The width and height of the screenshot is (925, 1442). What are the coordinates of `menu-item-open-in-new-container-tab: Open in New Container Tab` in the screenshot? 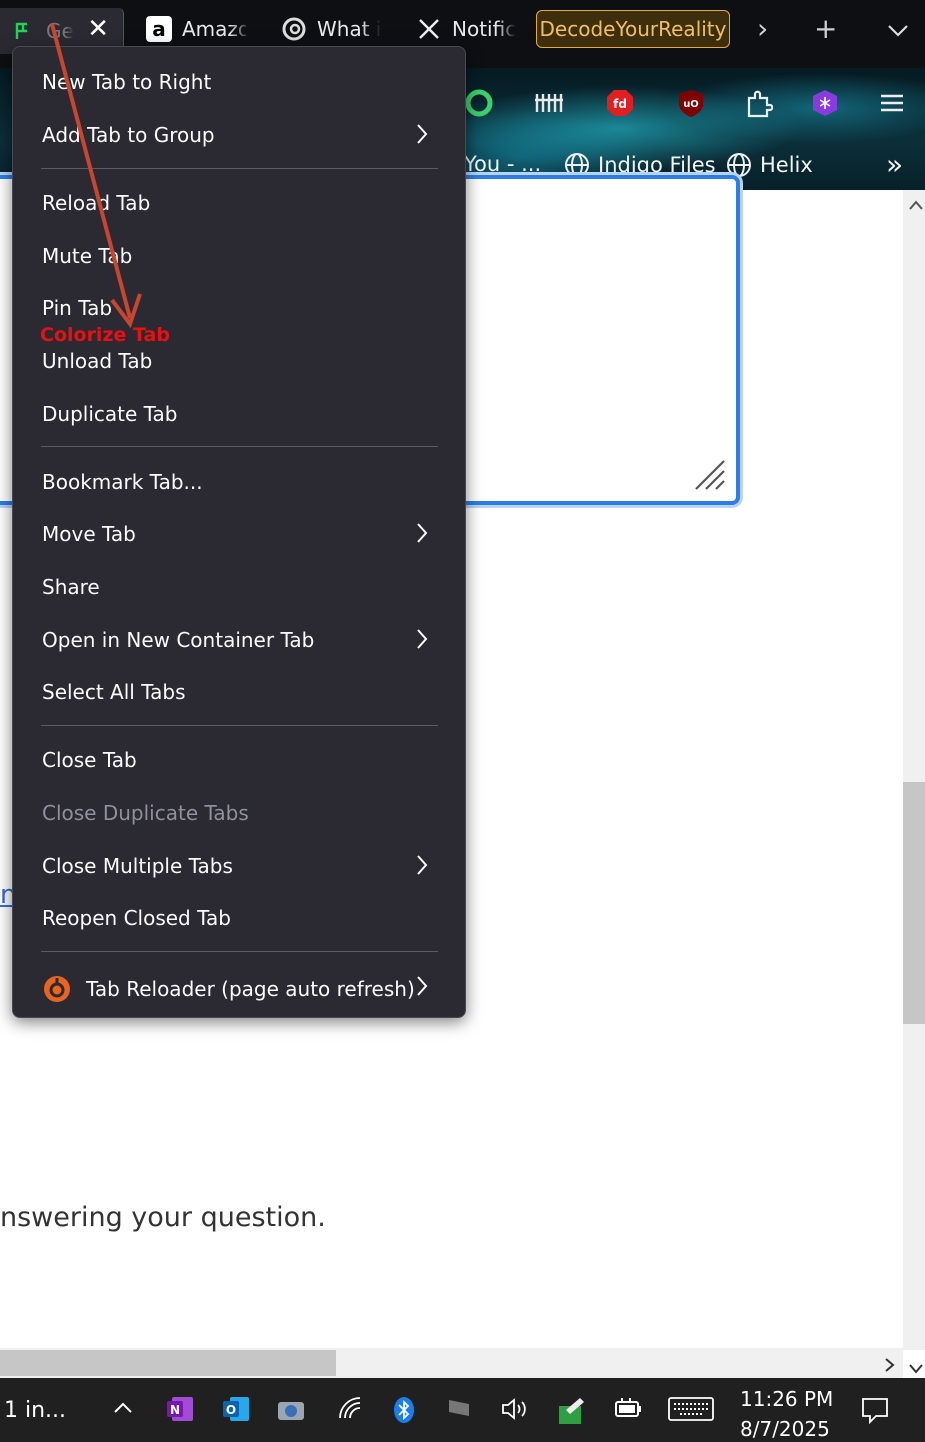 It's located at (178, 640).